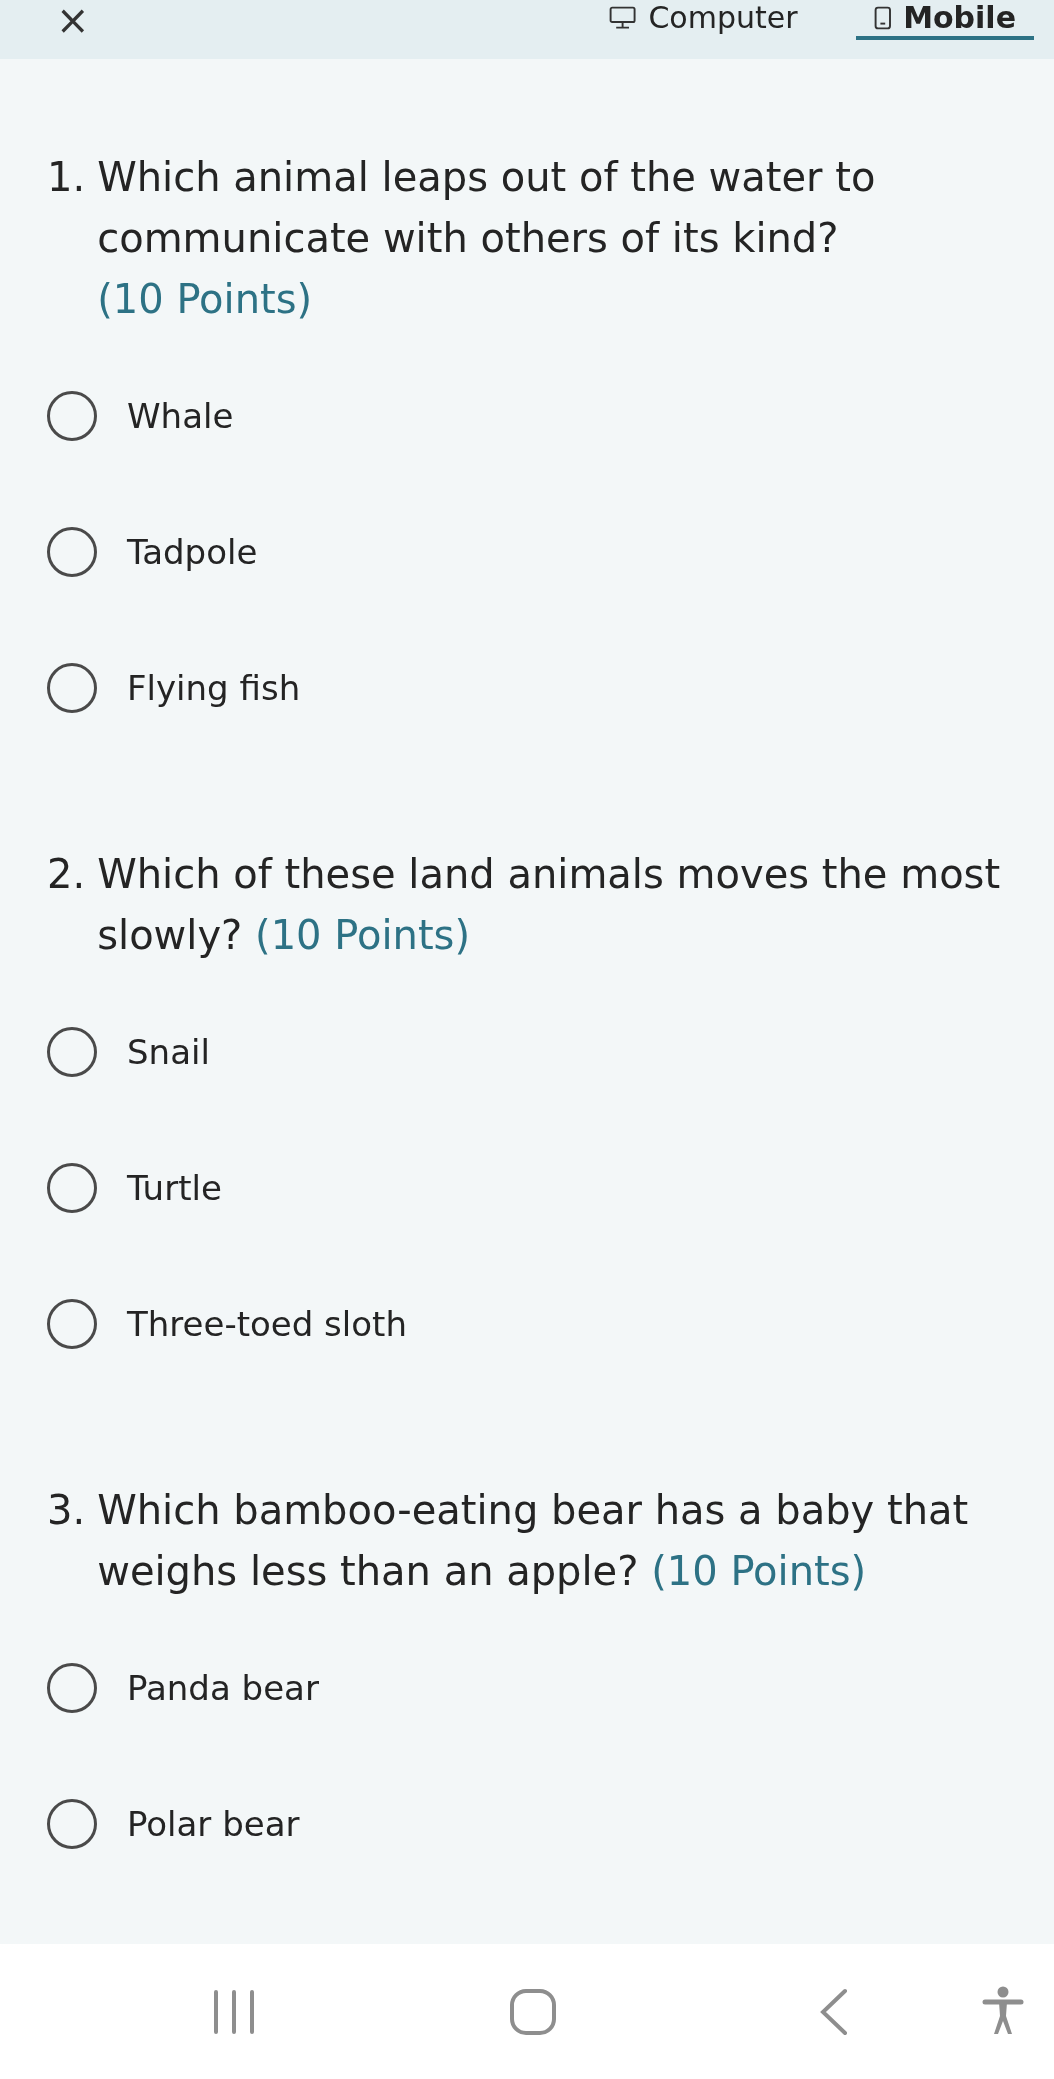 Image resolution: width=1054 pixels, height=2079 pixels. Describe the element at coordinates (66, 874) in the screenshot. I see `question-number: 2.` at that location.